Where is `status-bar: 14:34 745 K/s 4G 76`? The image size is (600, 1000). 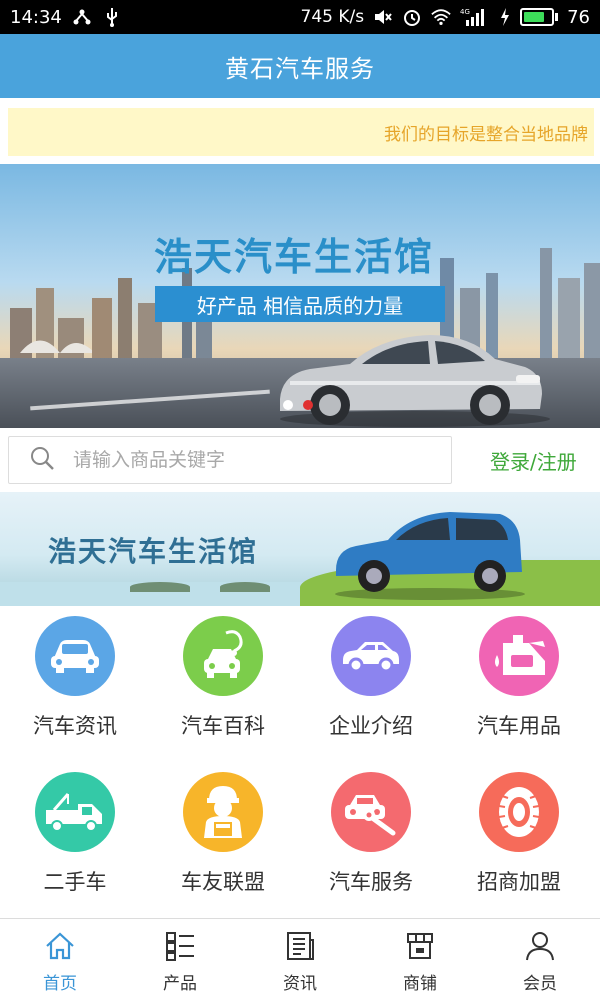 status-bar: 14:34 745 K/s 4G 76 is located at coordinates (300, 17).